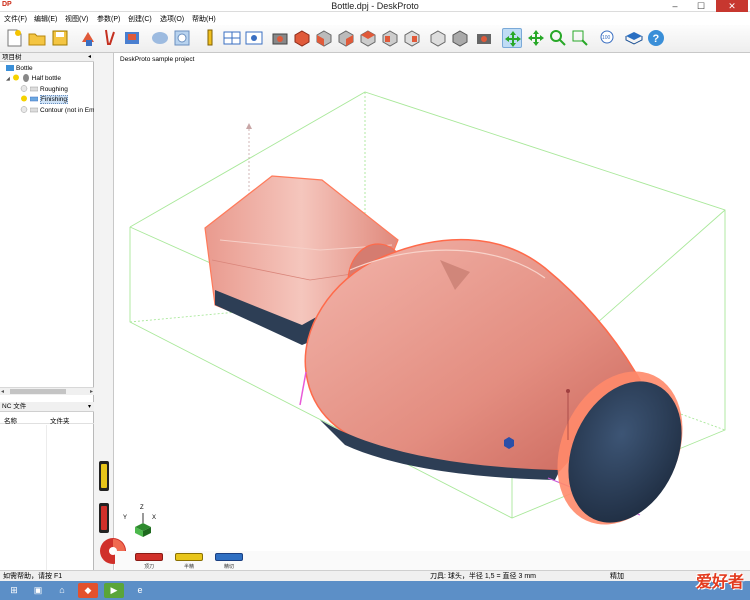 The image size is (750, 600). Describe the element at coordinates (154, 518) in the screenshot. I see `axis-x-label: X` at that location.